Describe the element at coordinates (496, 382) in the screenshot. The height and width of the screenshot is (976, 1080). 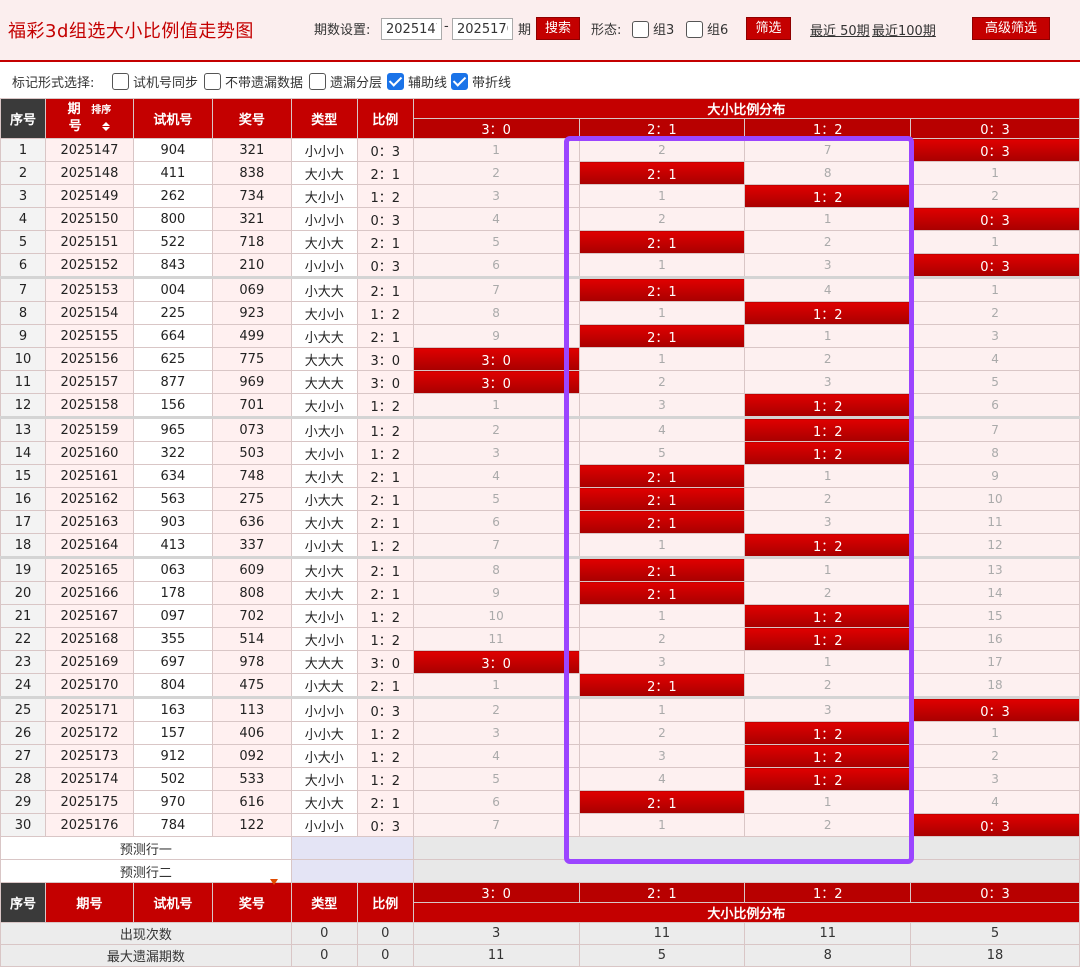
I see `dist-hit-cell: 3：0` at that location.